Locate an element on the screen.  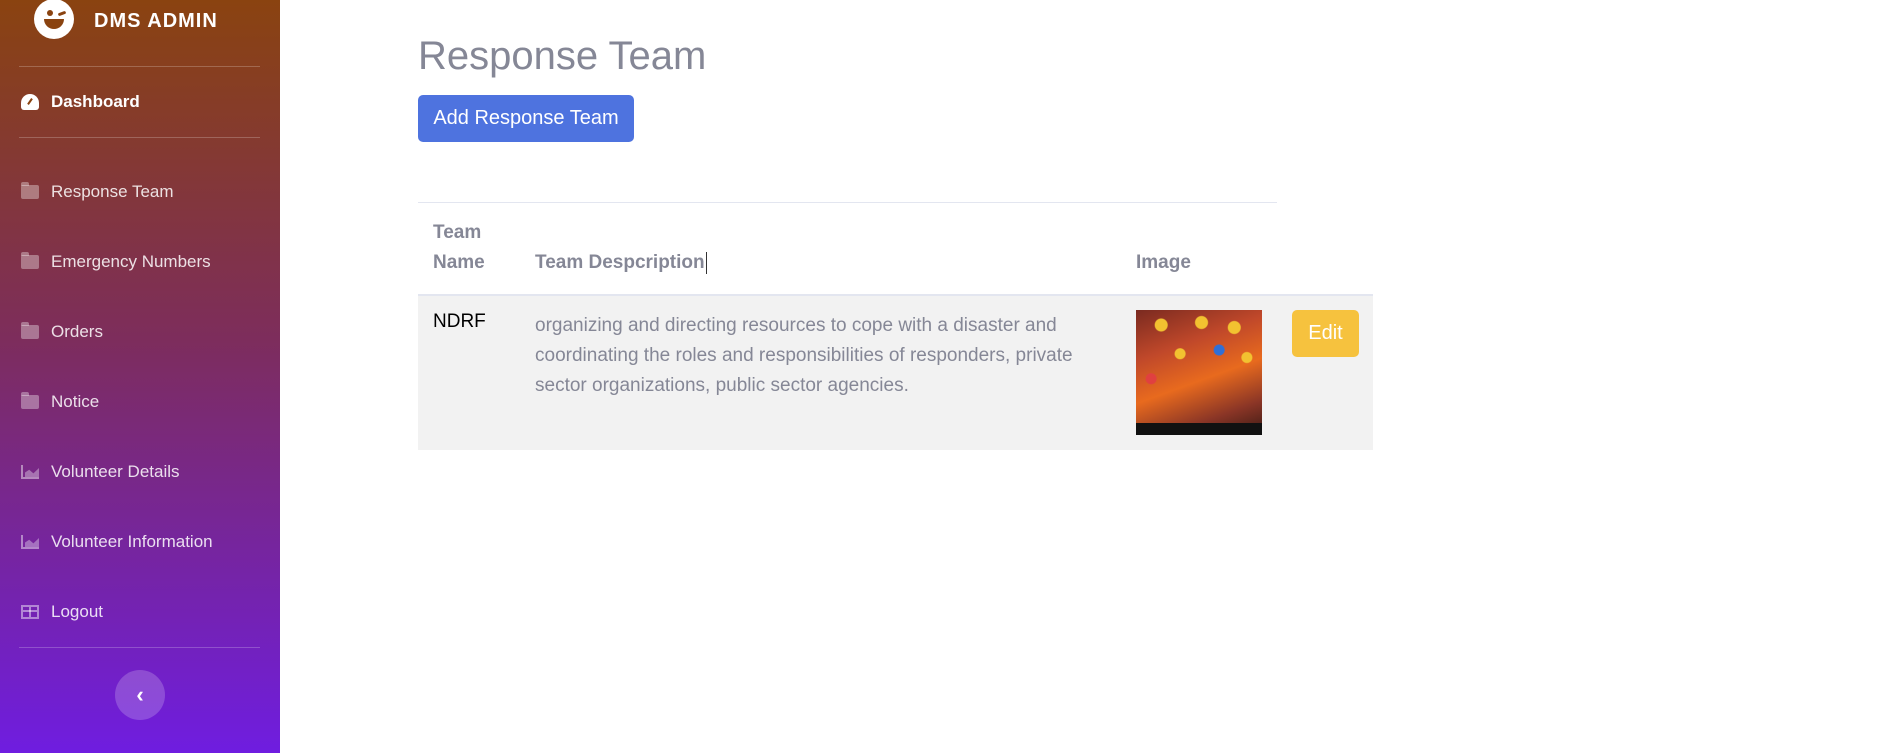
sidebar-toggle-button: ‹ is located at coordinates (140, 695).